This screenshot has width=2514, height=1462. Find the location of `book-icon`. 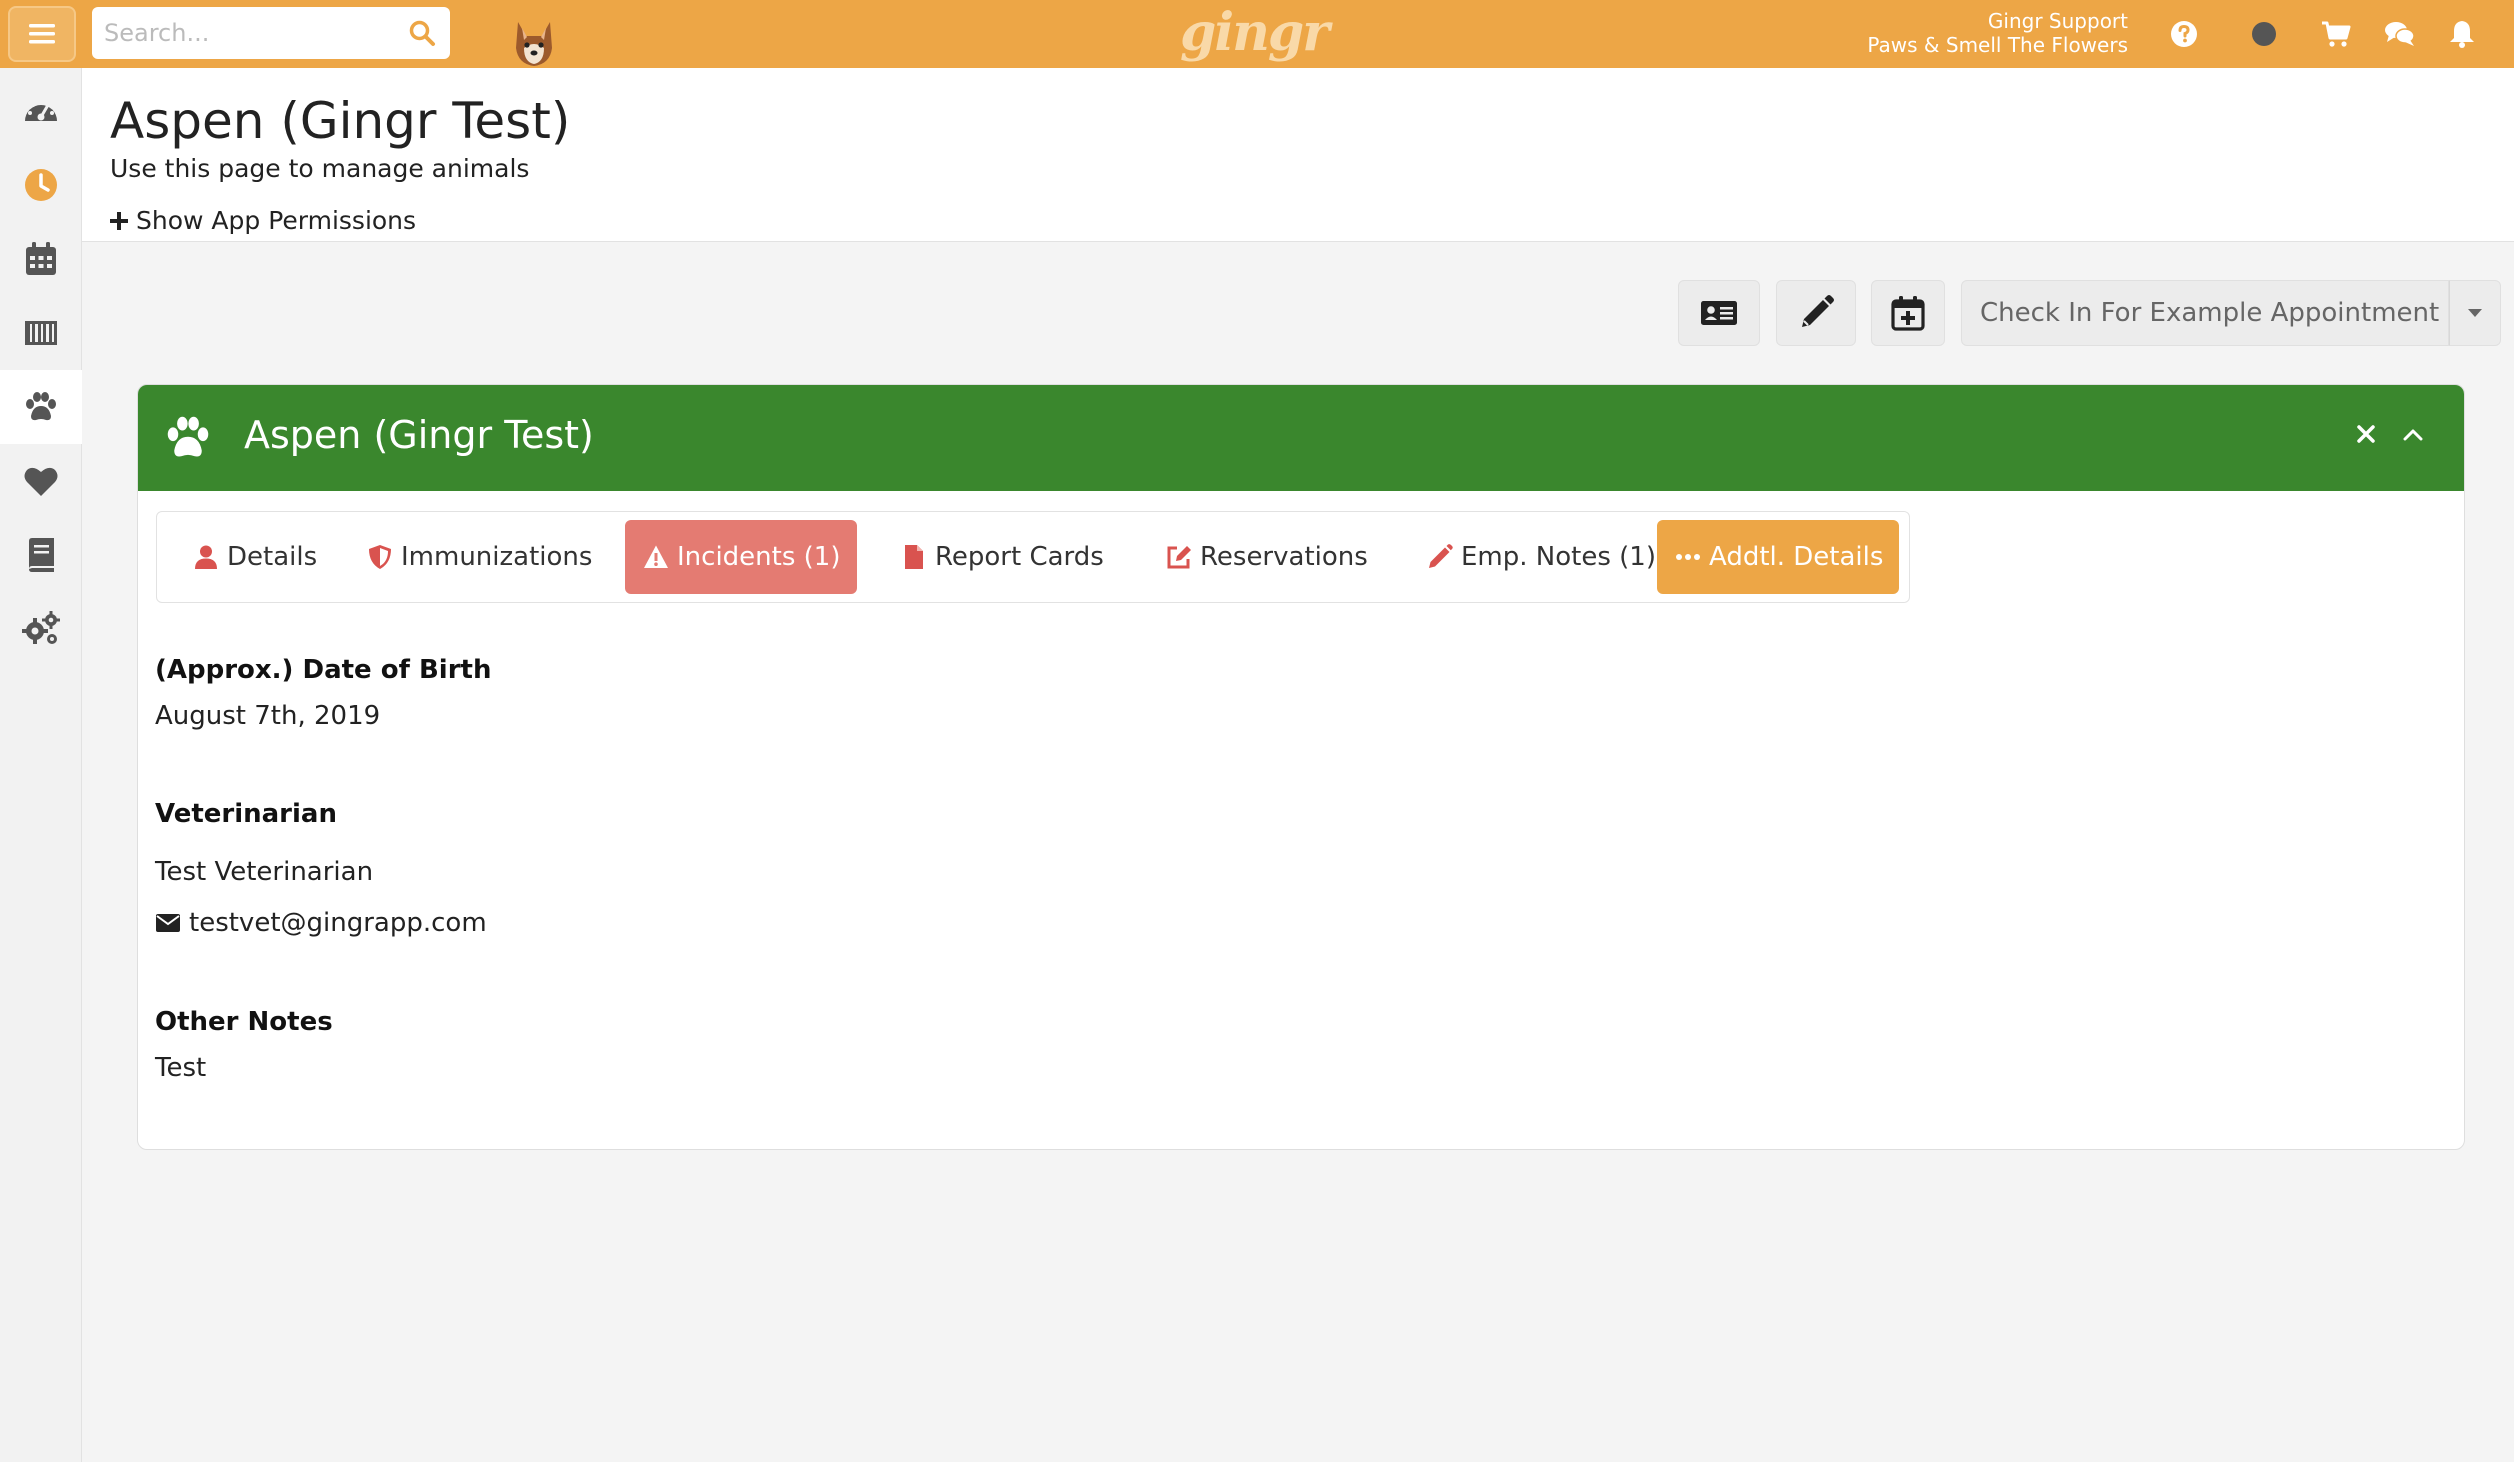

book-icon is located at coordinates (41, 555).